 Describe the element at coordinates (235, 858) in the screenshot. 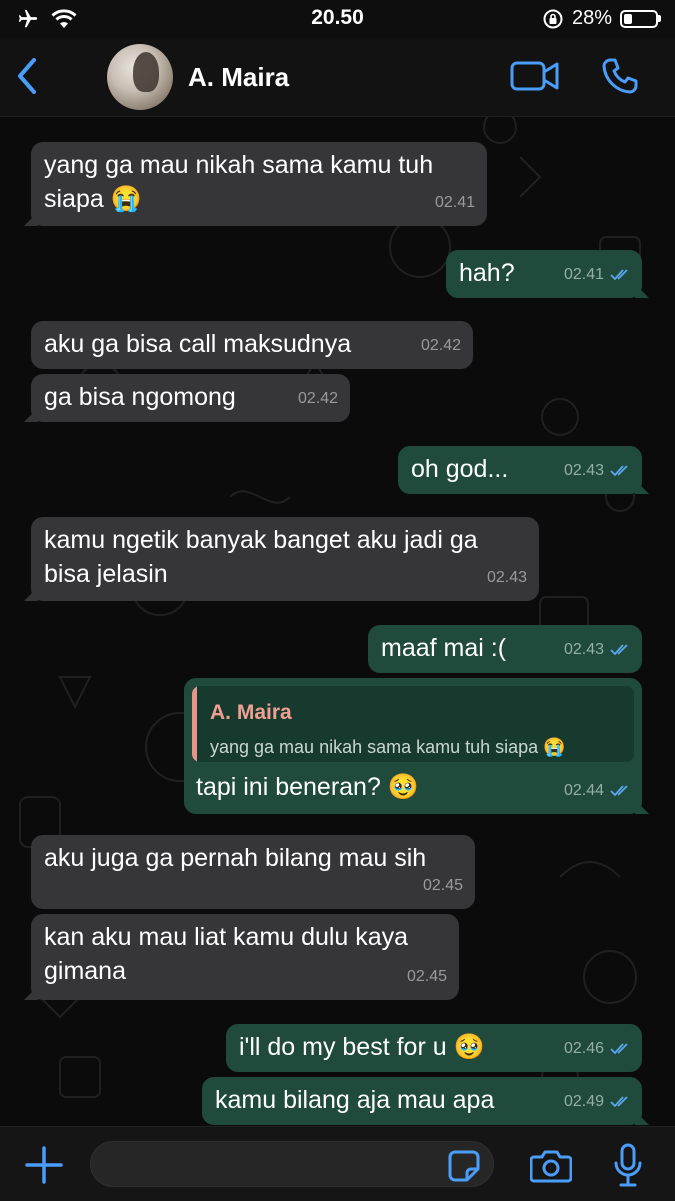

I see `message-text: aku juga ga pernah bilang mau sih` at that location.